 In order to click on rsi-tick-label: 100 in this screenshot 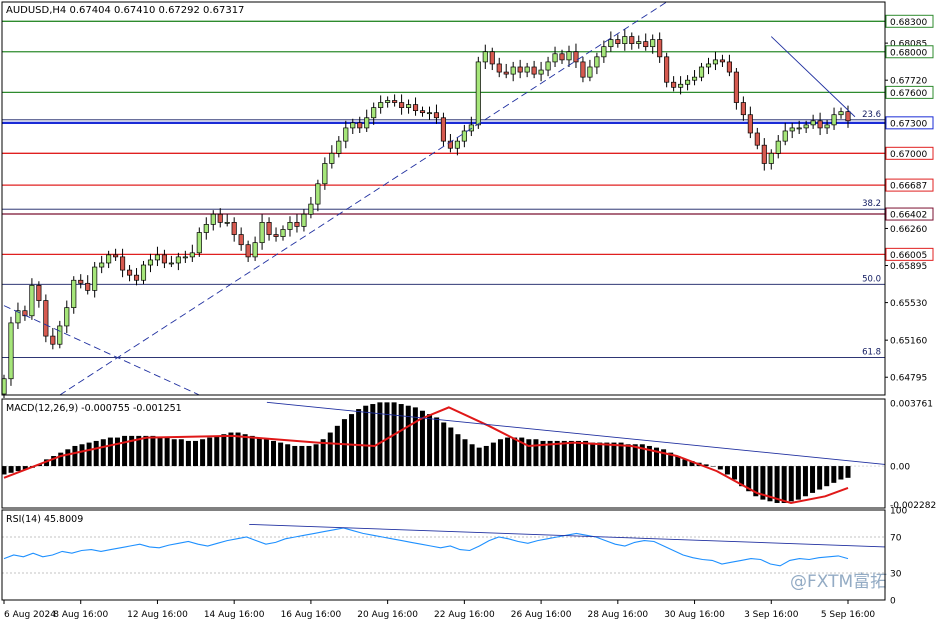, I will do `click(898, 512)`.